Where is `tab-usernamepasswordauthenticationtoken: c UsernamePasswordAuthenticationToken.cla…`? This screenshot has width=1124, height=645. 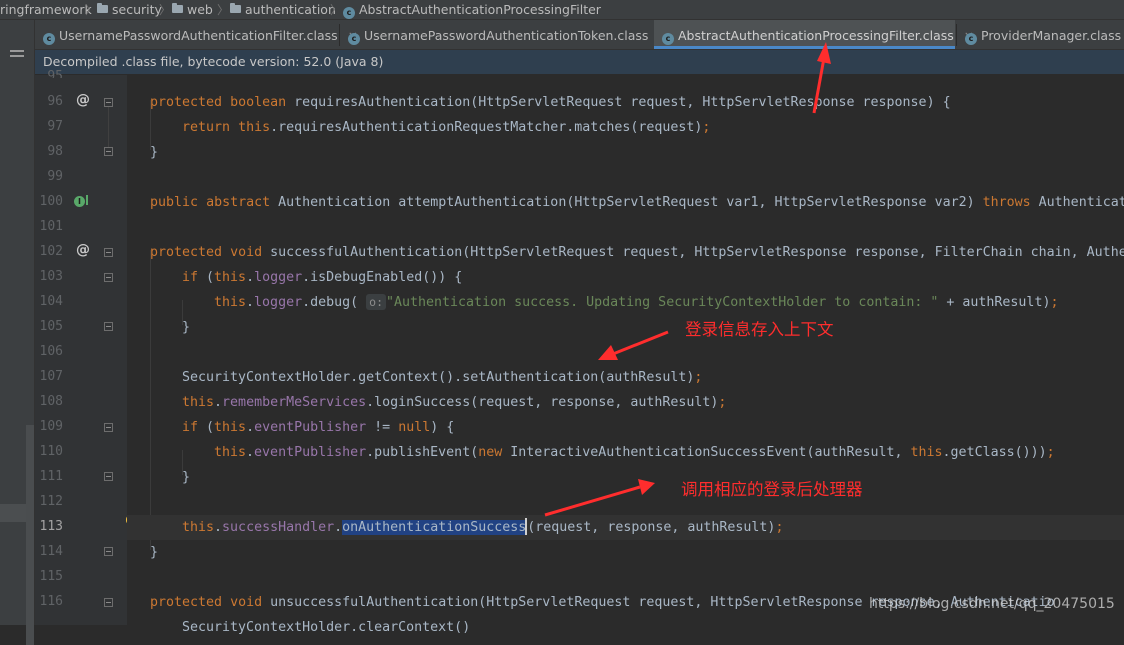 tab-usernamepasswordauthenticationtoken: c UsernamePasswordAuthenticationToken.cla… is located at coordinates (504, 34).